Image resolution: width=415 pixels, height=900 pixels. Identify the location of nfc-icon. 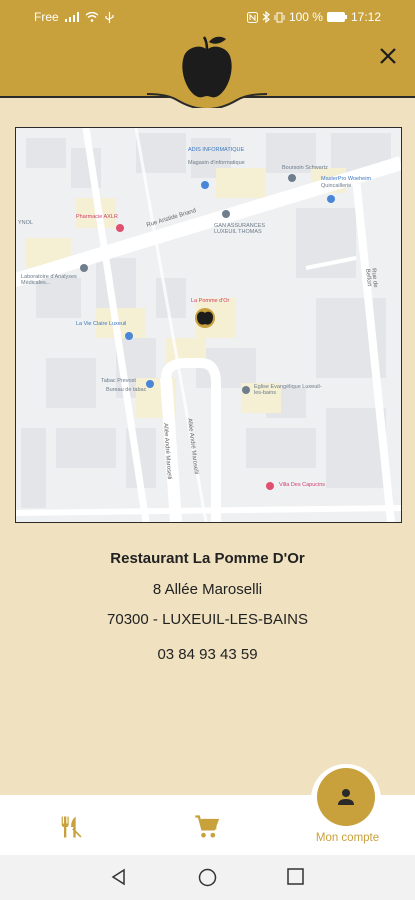
(252, 17).